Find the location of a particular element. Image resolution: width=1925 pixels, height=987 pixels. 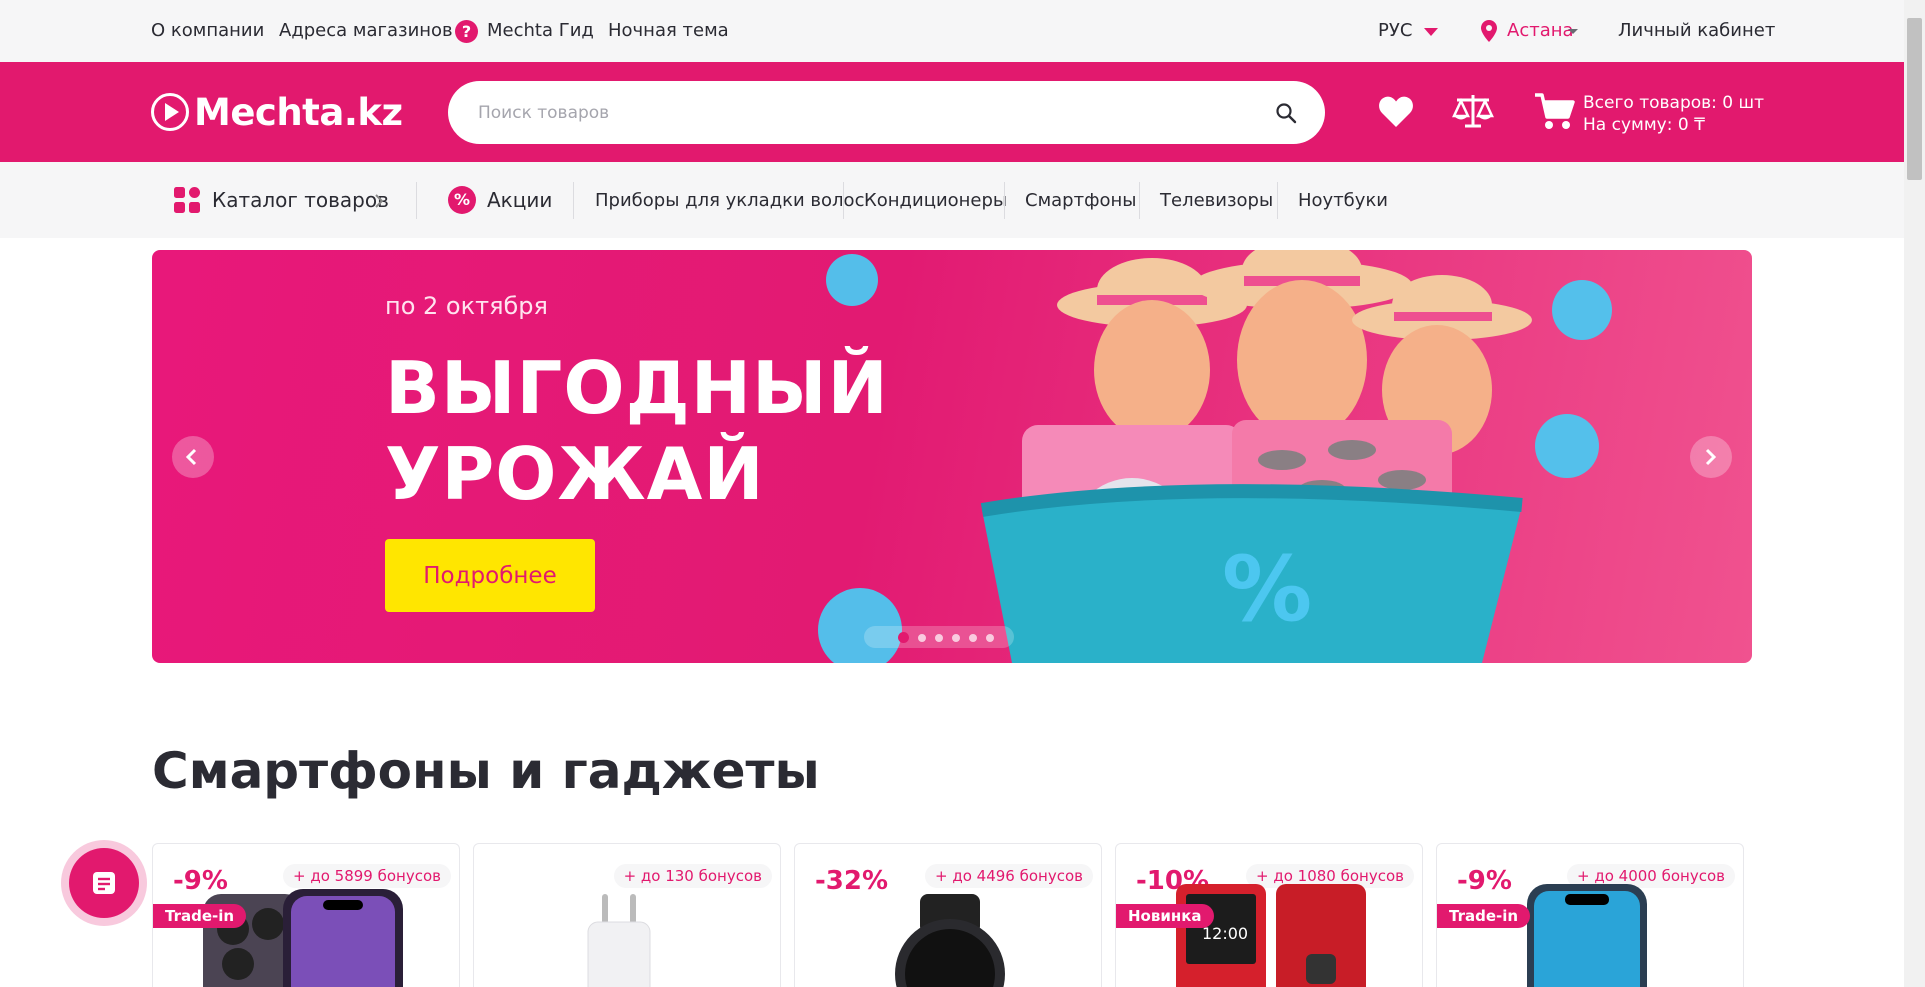

logo: Mechta.kz is located at coordinates (277, 112).